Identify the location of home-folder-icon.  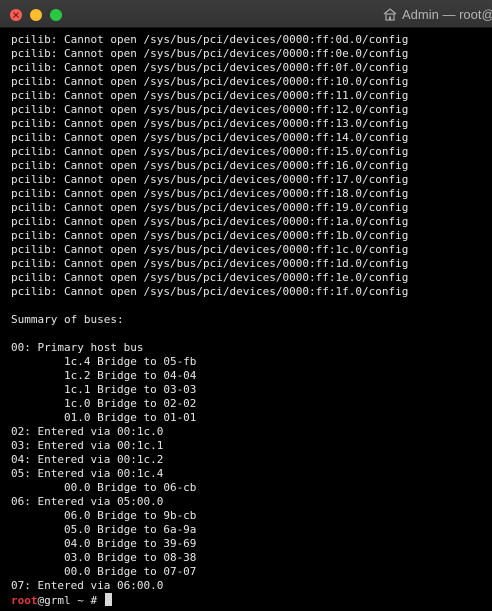
(390, 14).